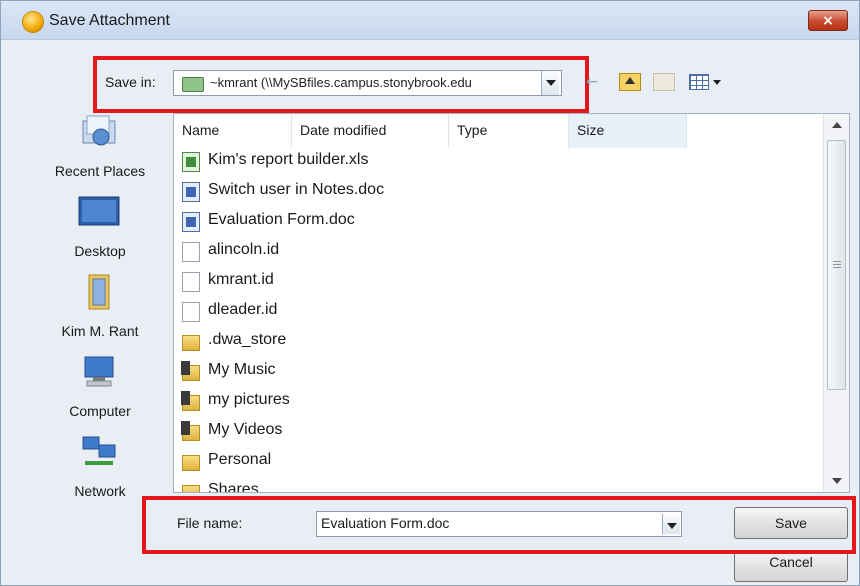 The height and width of the screenshot is (586, 860). What do you see at coordinates (240, 459) in the screenshot?
I see `file-name: Personal` at bounding box center [240, 459].